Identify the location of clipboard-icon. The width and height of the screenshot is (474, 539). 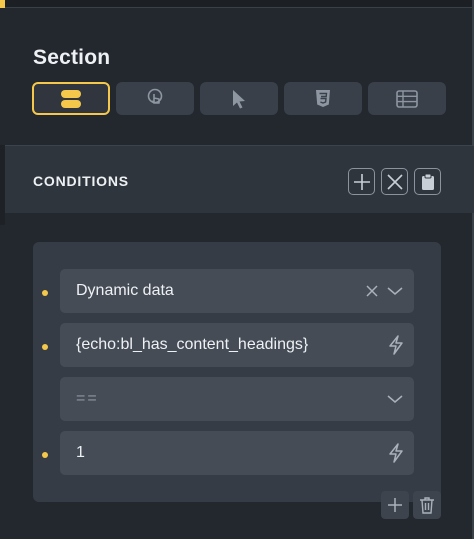
(427, 181).